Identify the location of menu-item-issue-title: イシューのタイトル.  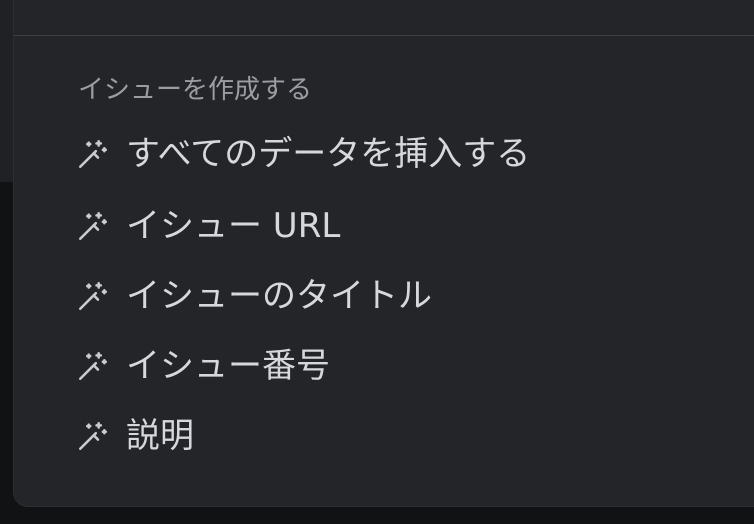
(394, 296).